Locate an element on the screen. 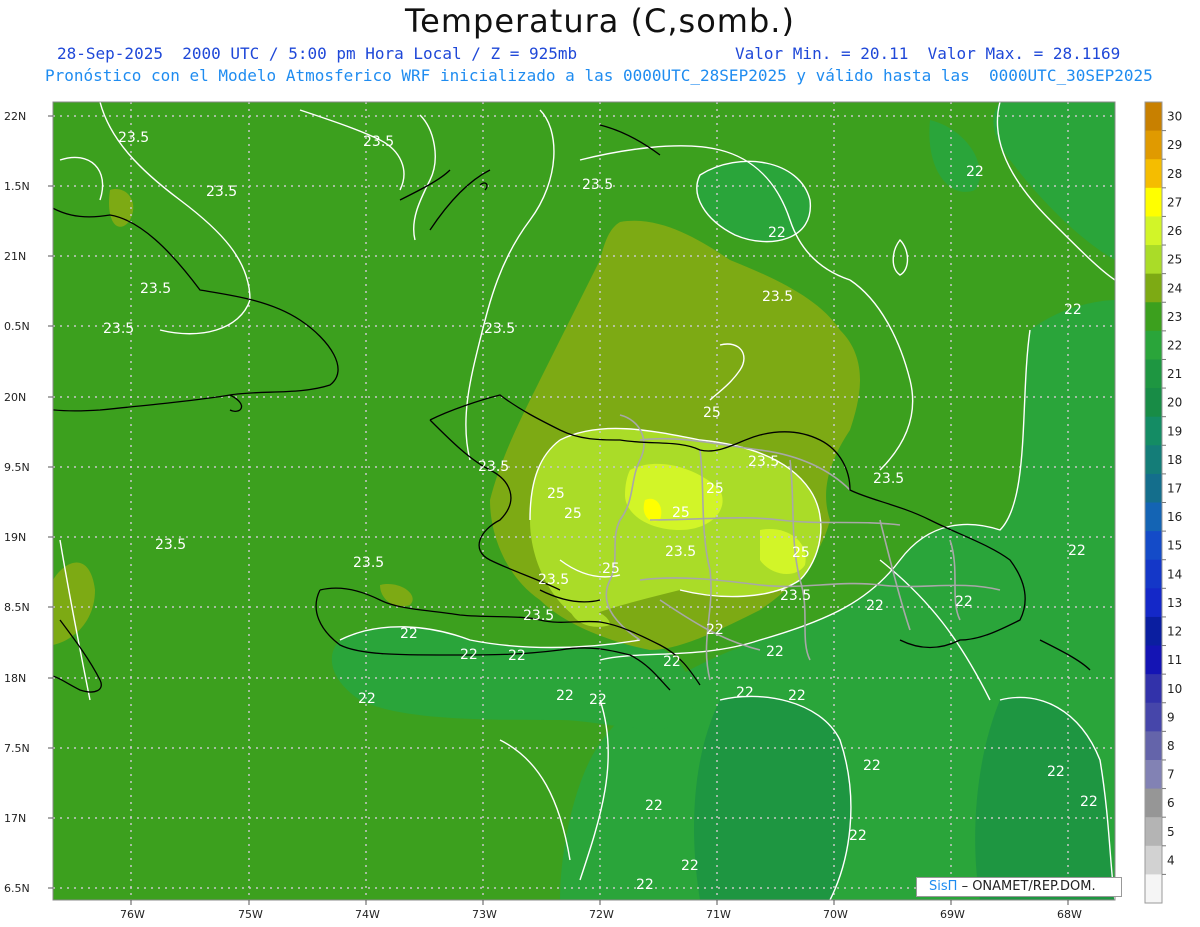  colorbar-label: 26 is located at coordinates (1174, 231).